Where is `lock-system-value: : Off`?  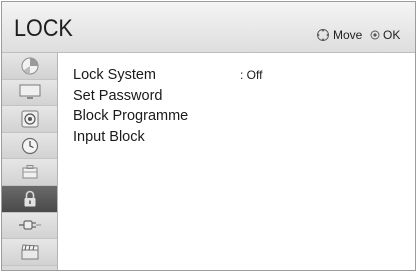
lock-system-value: : Off is located at coordinates (251, 75).